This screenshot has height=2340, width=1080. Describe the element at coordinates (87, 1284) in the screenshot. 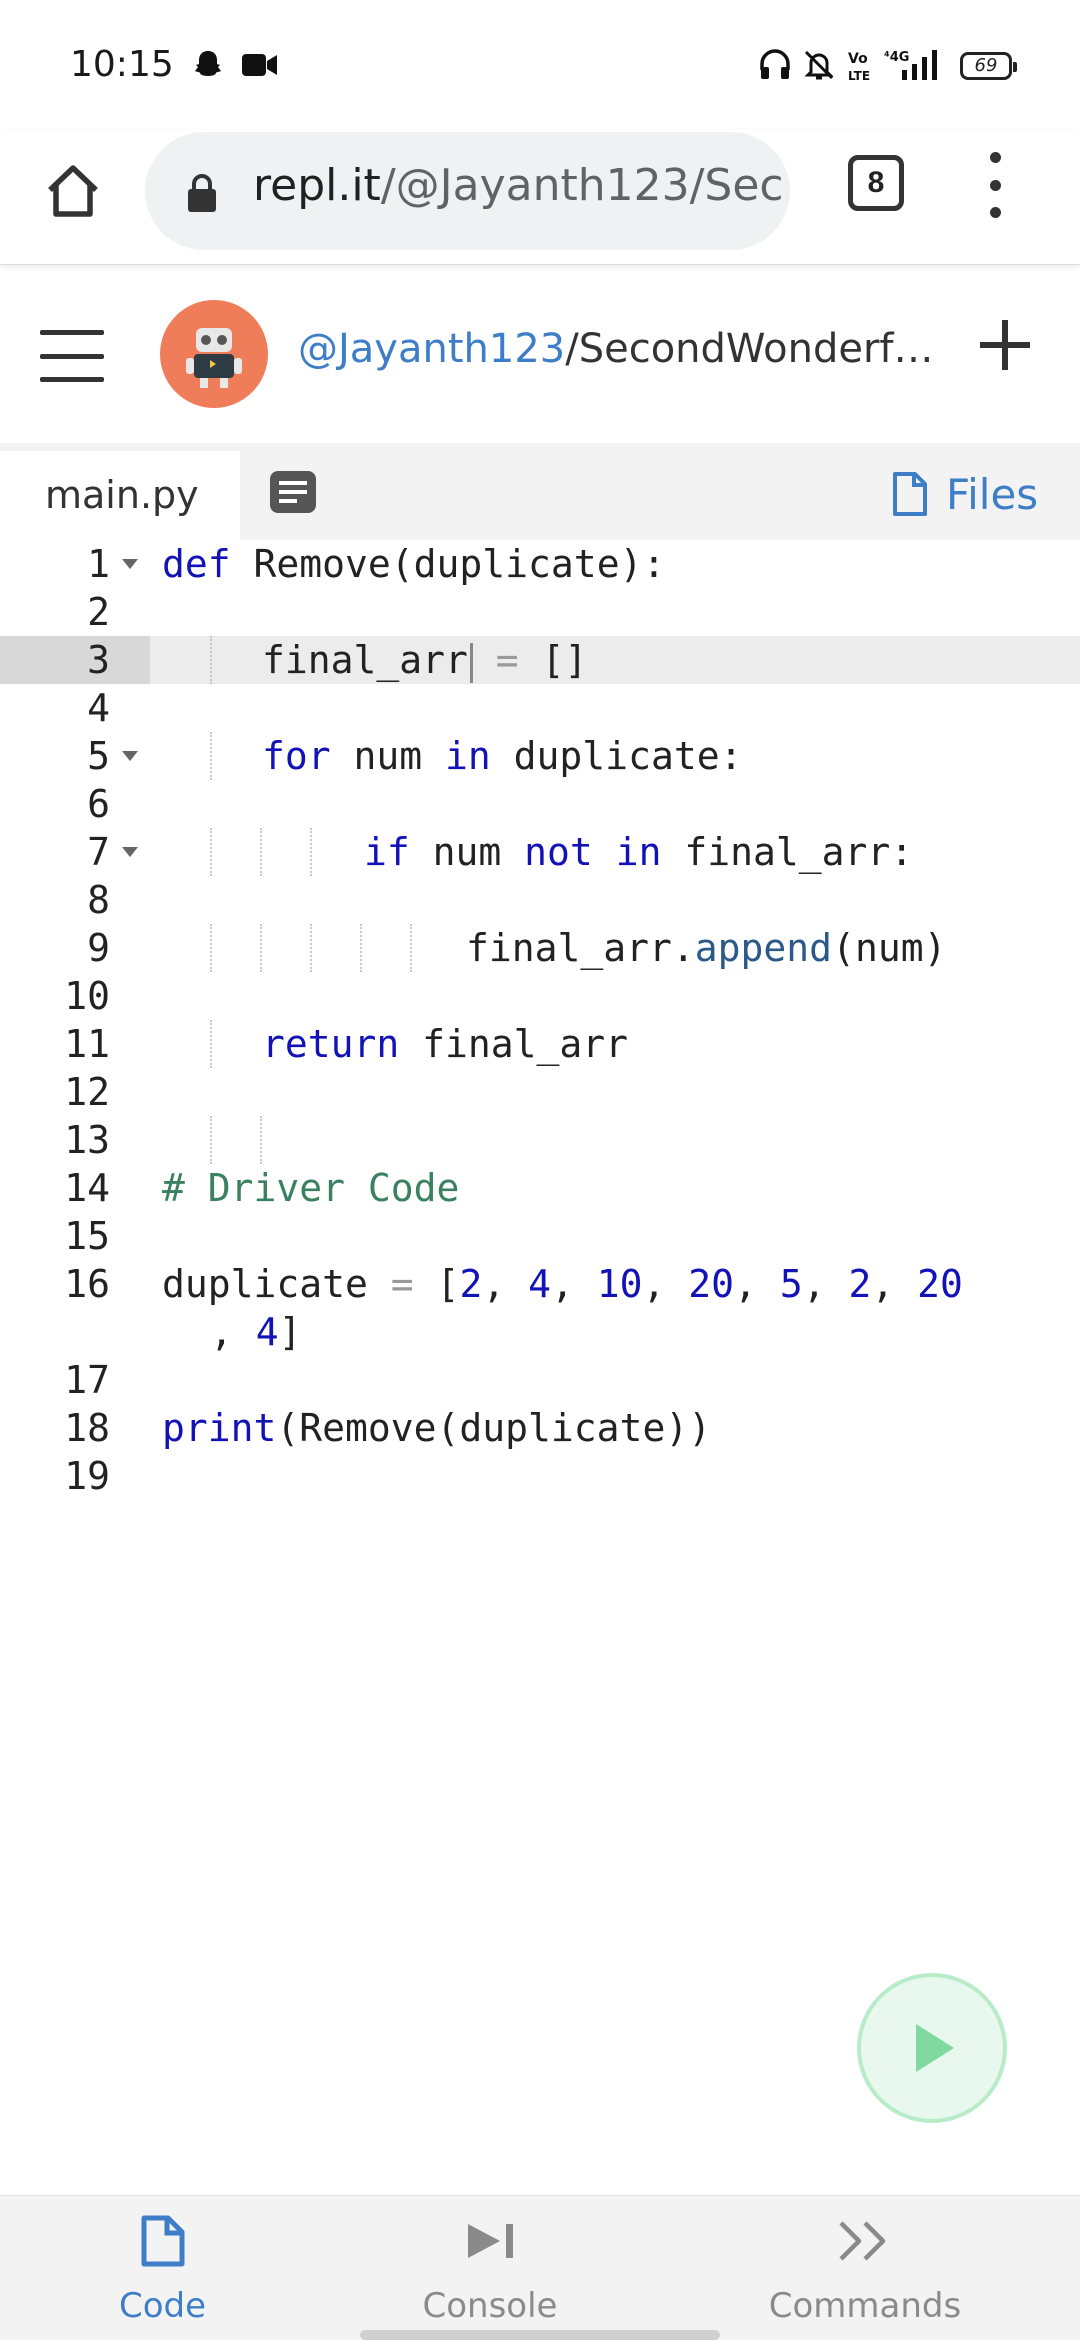

I see `line-number: 16` at that location.